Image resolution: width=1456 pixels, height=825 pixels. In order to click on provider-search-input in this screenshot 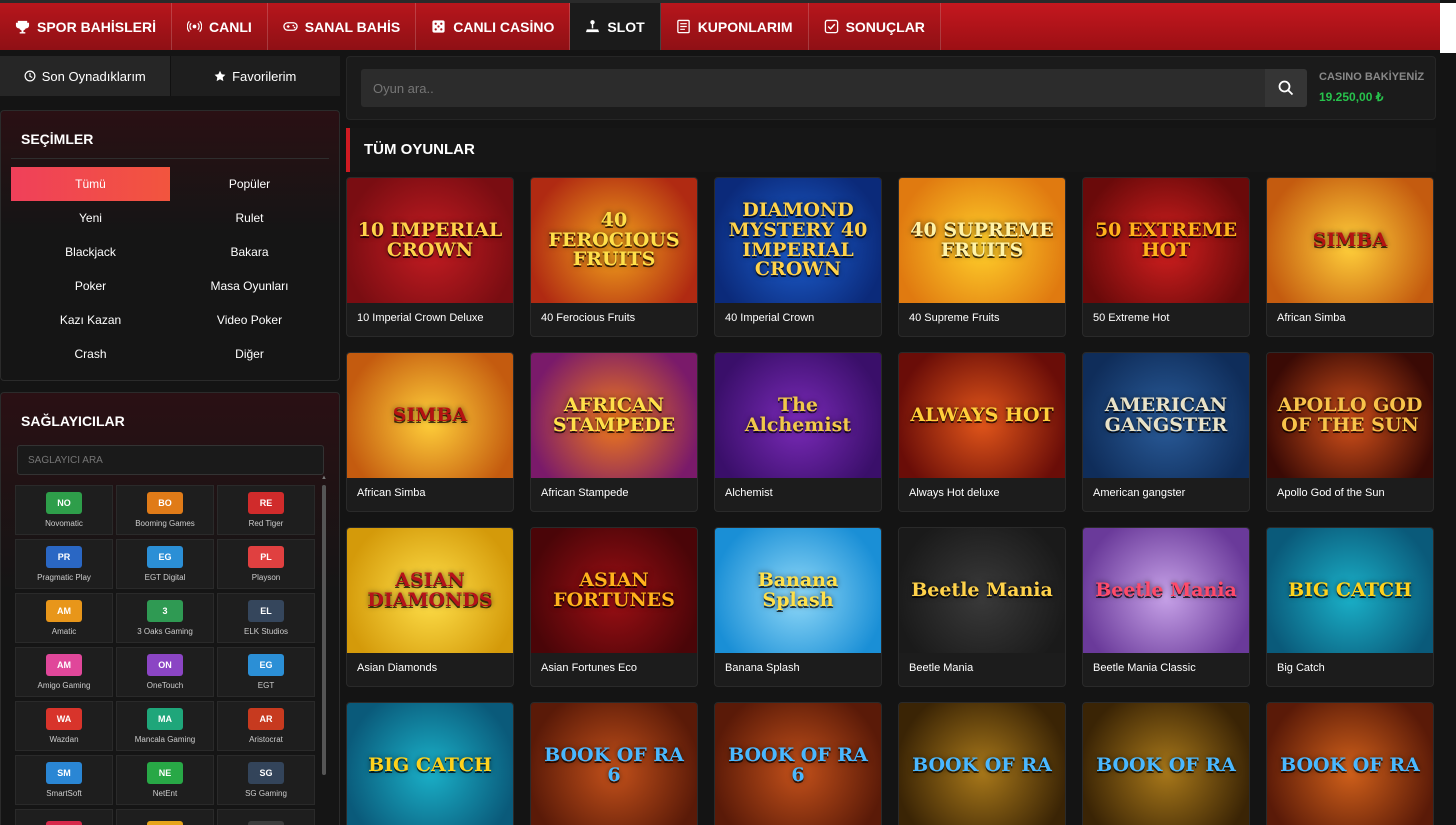, I will do `click(170, 460)`.